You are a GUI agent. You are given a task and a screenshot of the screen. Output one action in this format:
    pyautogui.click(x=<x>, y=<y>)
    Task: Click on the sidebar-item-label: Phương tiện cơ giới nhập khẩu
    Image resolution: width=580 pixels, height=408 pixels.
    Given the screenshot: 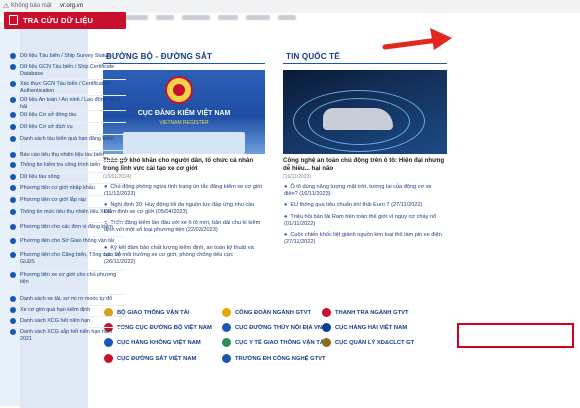 What is the action you would take?
    pyautogui.click(x=57, y=188)
    